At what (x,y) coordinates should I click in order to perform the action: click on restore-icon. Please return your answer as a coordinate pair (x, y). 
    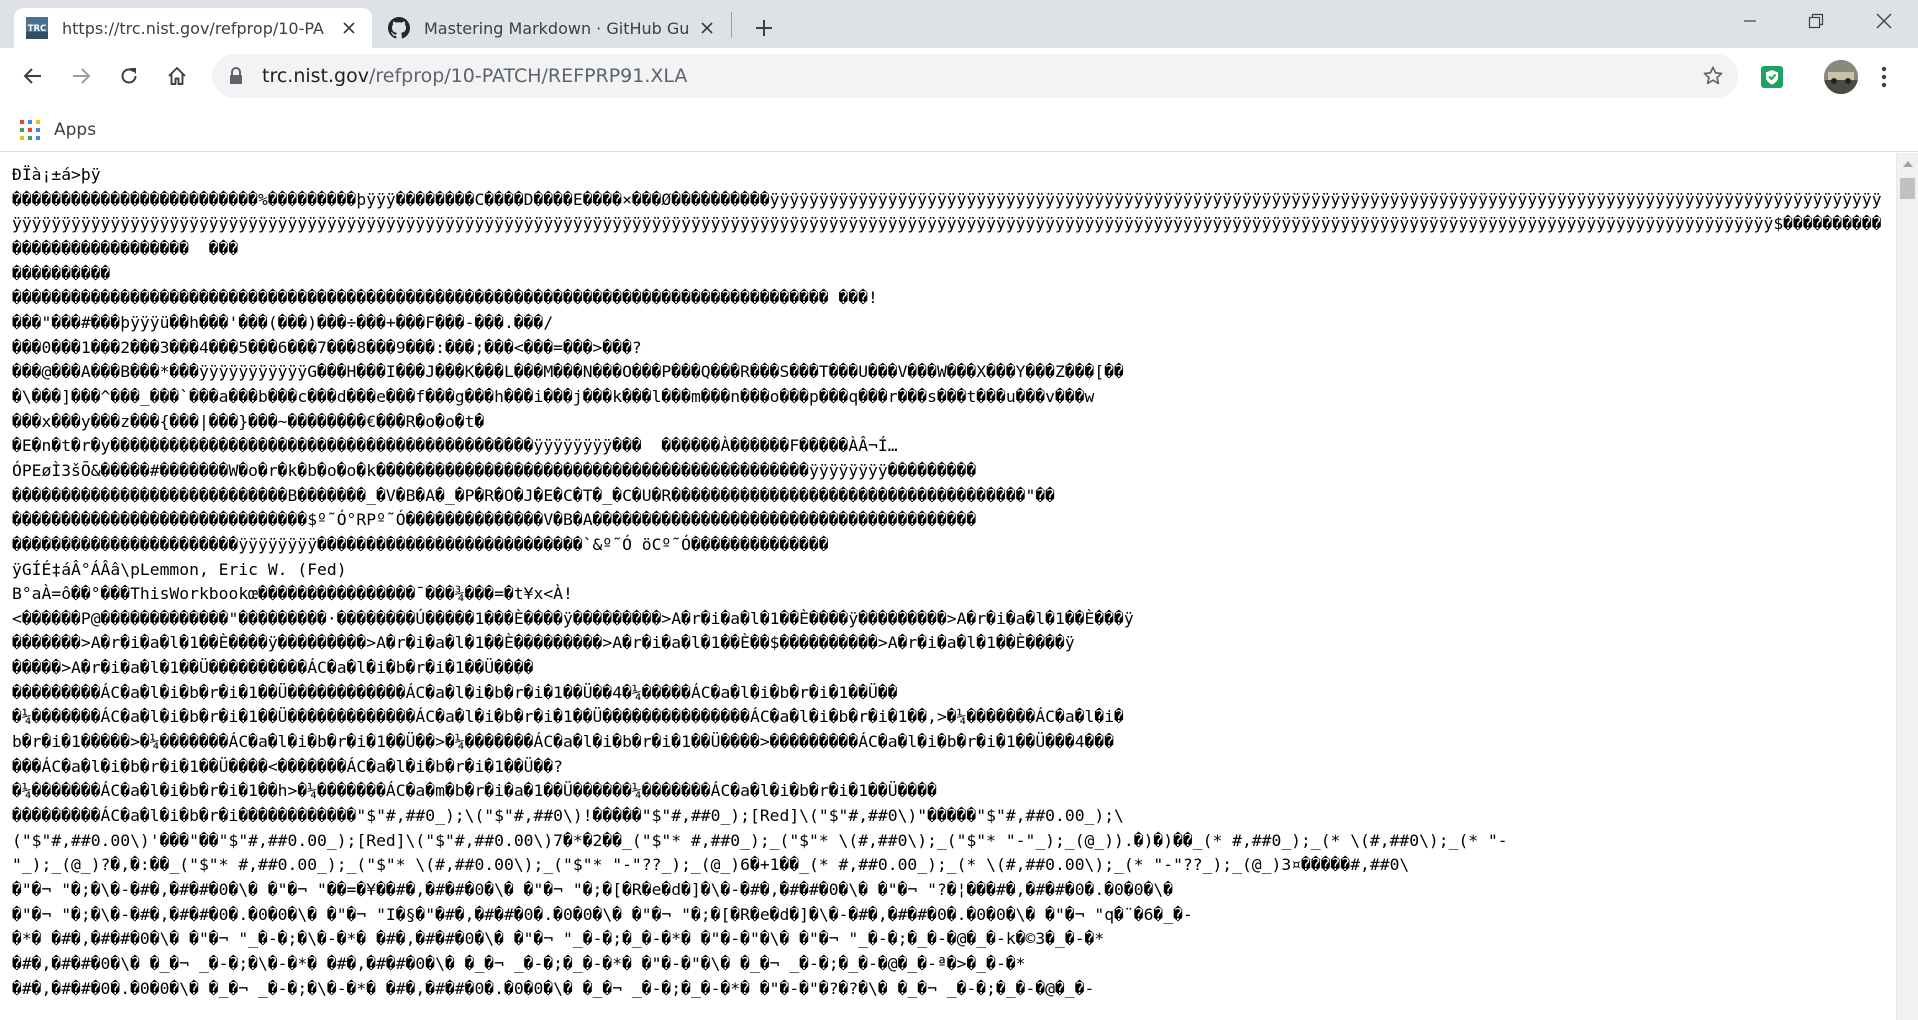
    Looking at the image, I should click on (1816, 21).